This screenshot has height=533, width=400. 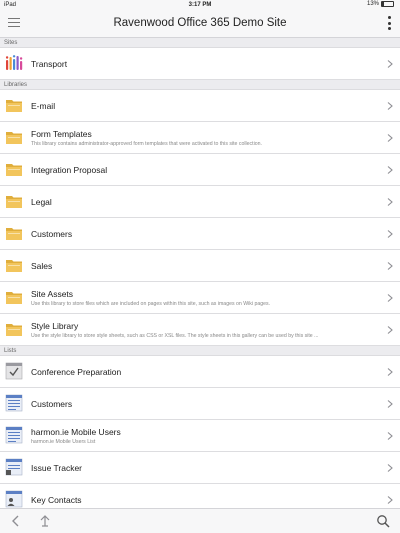 What do you see at coordinates (69, 170) in the screenshot?
I see `item-label: Integration Proposal` at bounding box center [69, 170].